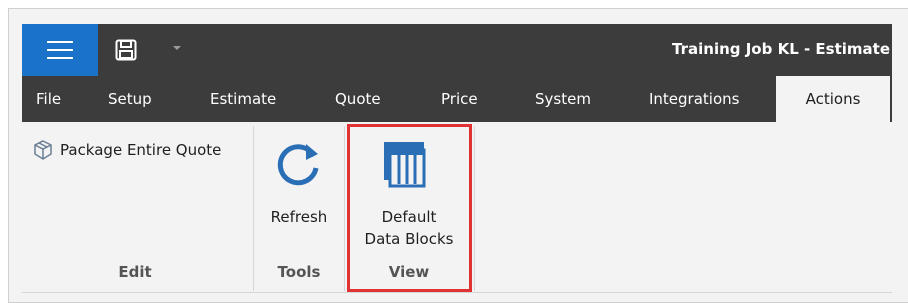 The height and width of the screenshot is (303, 908). I want to click on tab-file: File, so click(48, 99).